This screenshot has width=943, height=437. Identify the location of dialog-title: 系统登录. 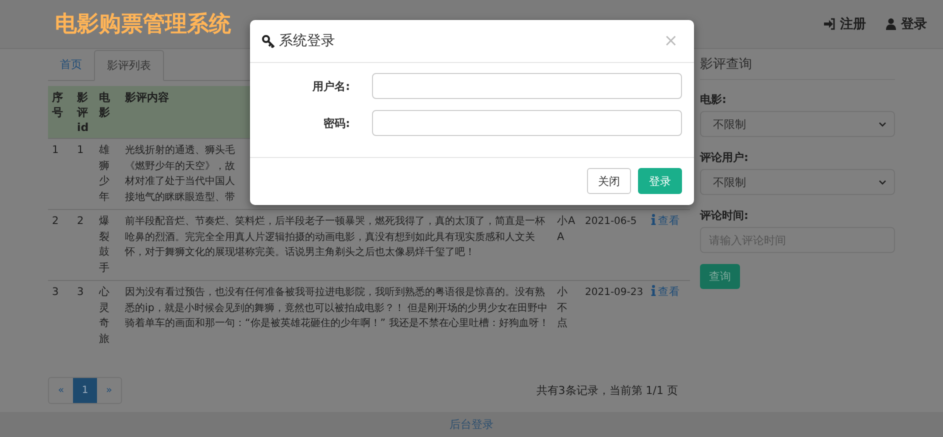
(307, 41).